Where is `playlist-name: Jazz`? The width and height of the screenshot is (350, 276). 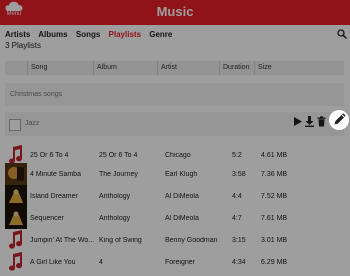
playlist-name: Jazz is located at coordinates (32, 123).